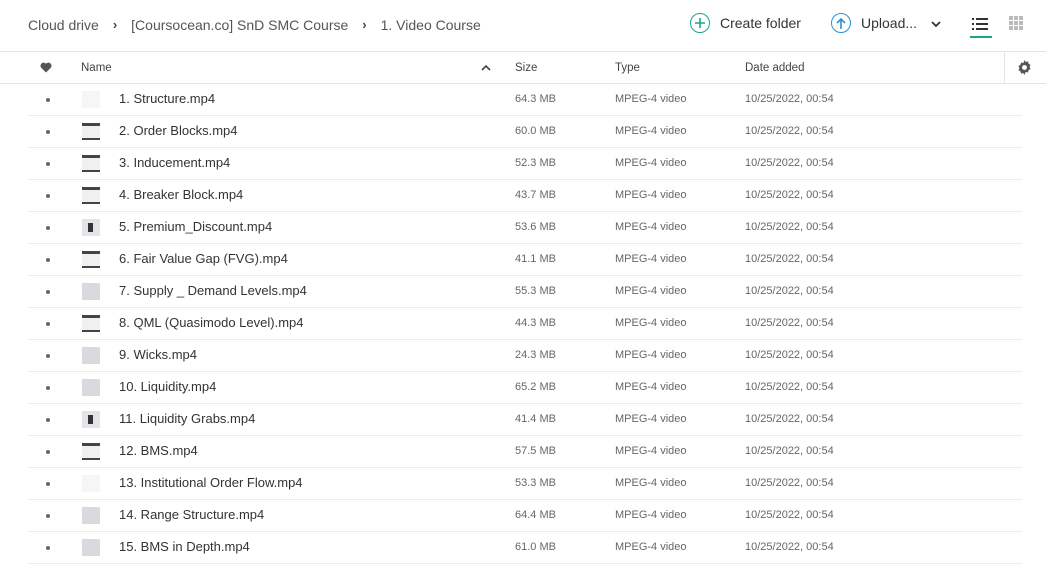 This screenshot has height=564, width=1046. I want to click on chevron-right-icon: ›, so click(115, 24).